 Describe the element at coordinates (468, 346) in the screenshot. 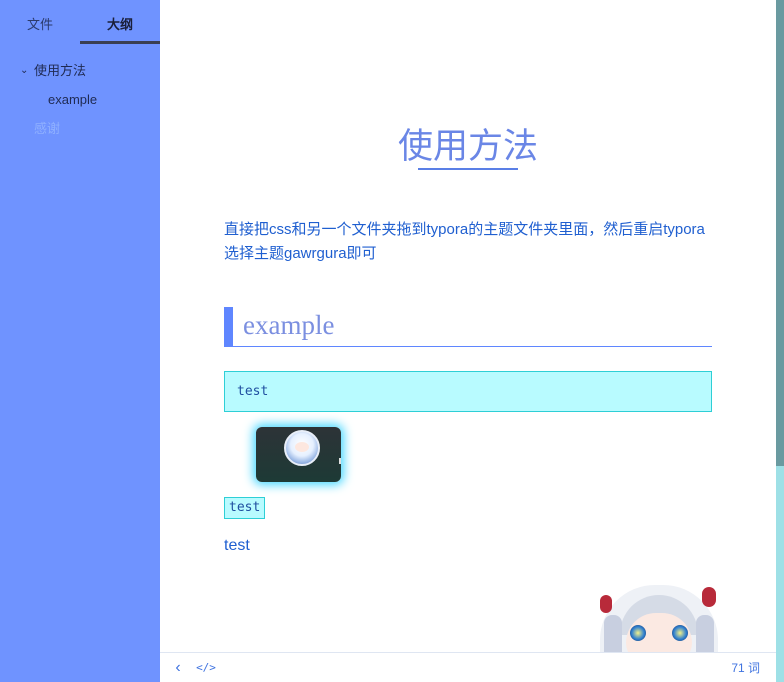

I see `heading-underline` at that location.